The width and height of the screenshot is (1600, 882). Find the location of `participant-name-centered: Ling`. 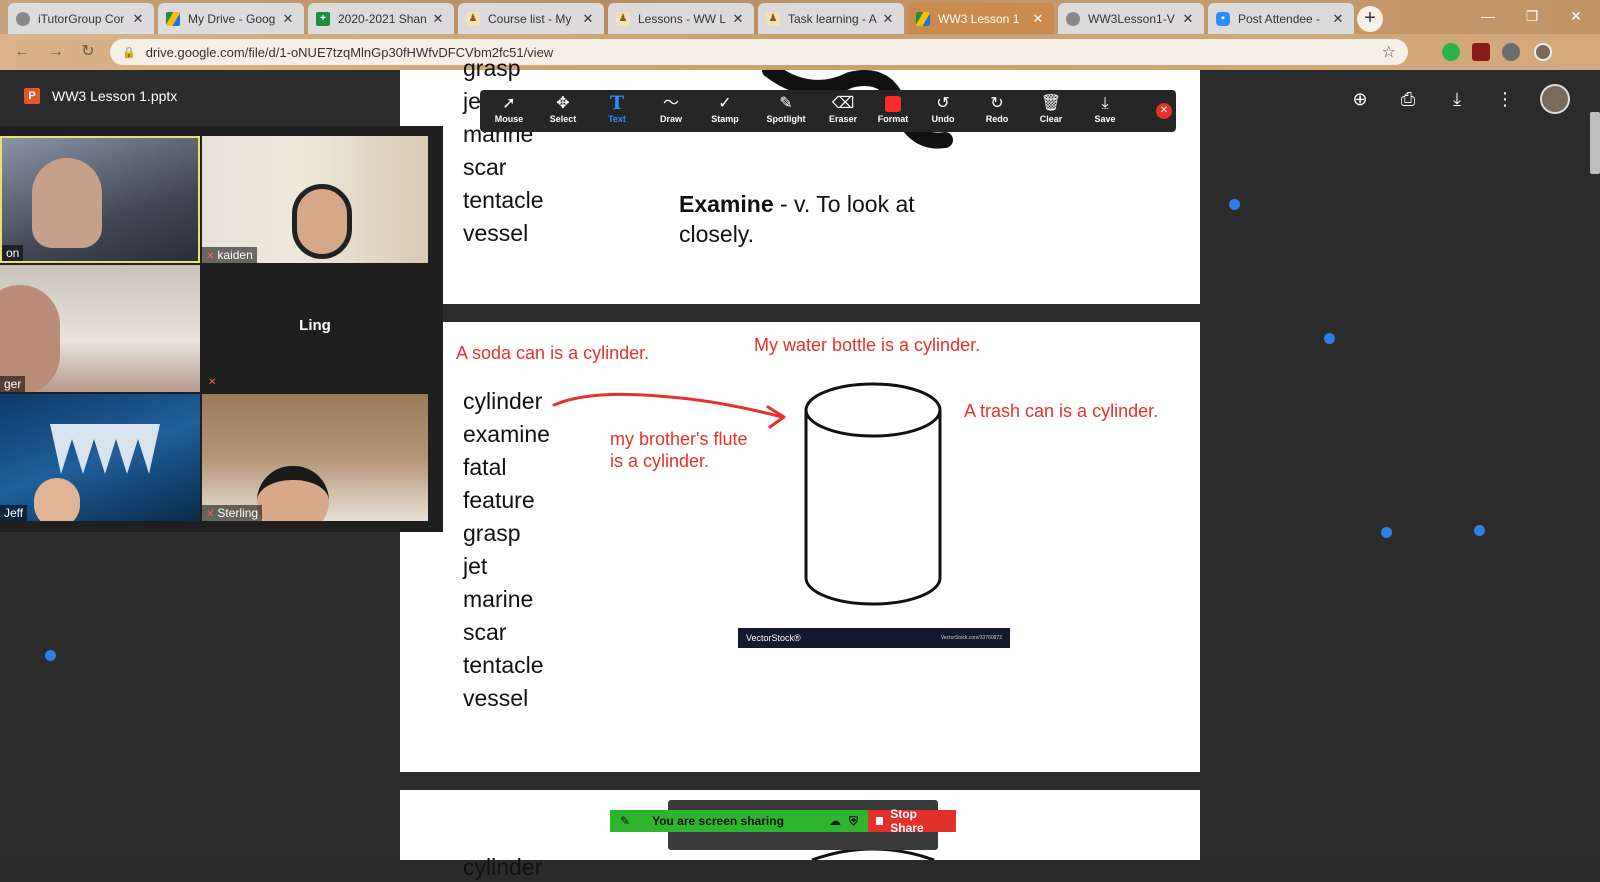

participant-name-centered: Ling is located at coordinates (315, 325).